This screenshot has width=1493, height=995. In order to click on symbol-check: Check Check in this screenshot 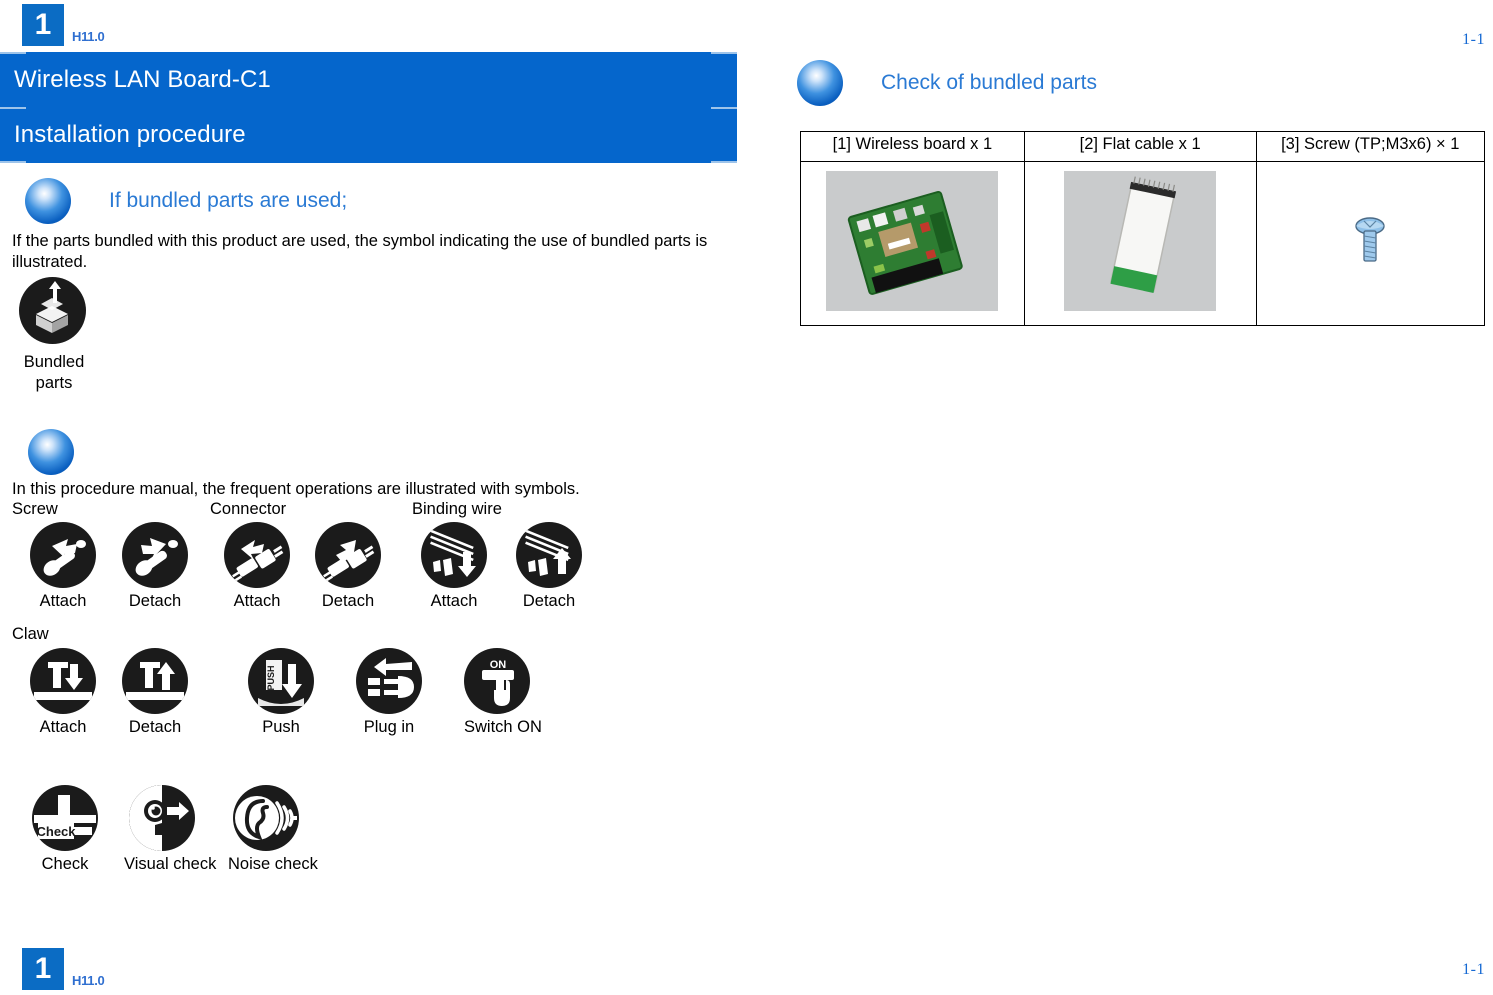, I will do `click(65, 829)`.